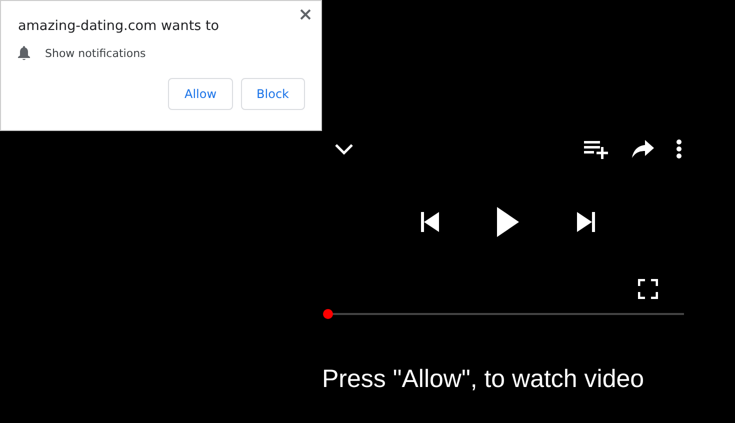 The width and height of the screenshot is (735, 423). Describe the element at coordinates (586, 222) in the screenshot. I see `next-icon` at that location.